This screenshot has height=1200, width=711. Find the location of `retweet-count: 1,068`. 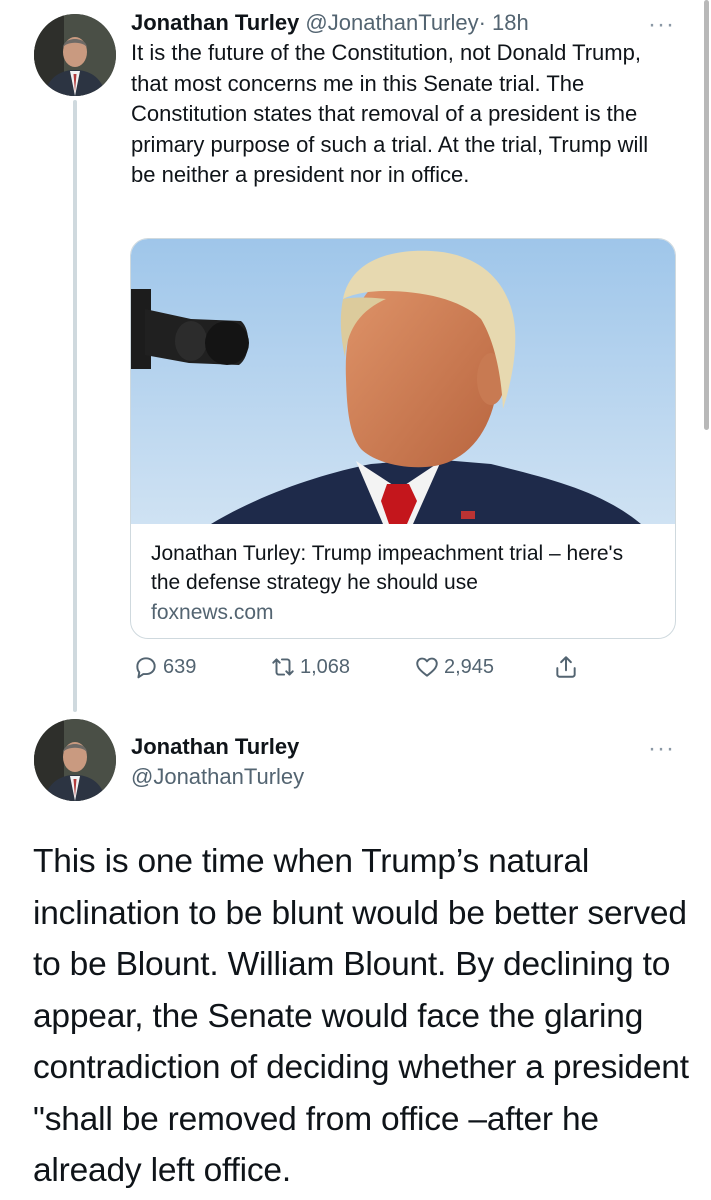

retweet-count: 1,068 is located at coordinates (325, 666).